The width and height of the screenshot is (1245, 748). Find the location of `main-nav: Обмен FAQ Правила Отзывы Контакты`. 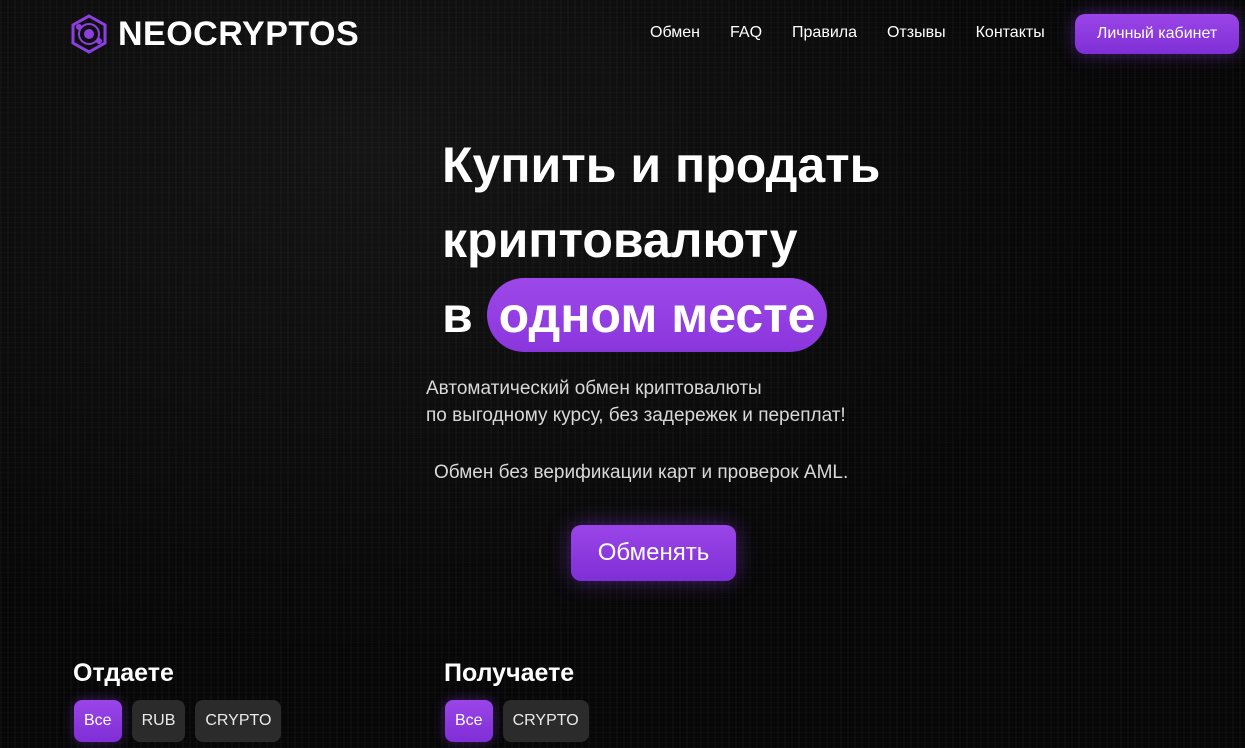

main-nav: Обмен FAQ Правила Отзывы Контакты is located at coordinates (847, 33).